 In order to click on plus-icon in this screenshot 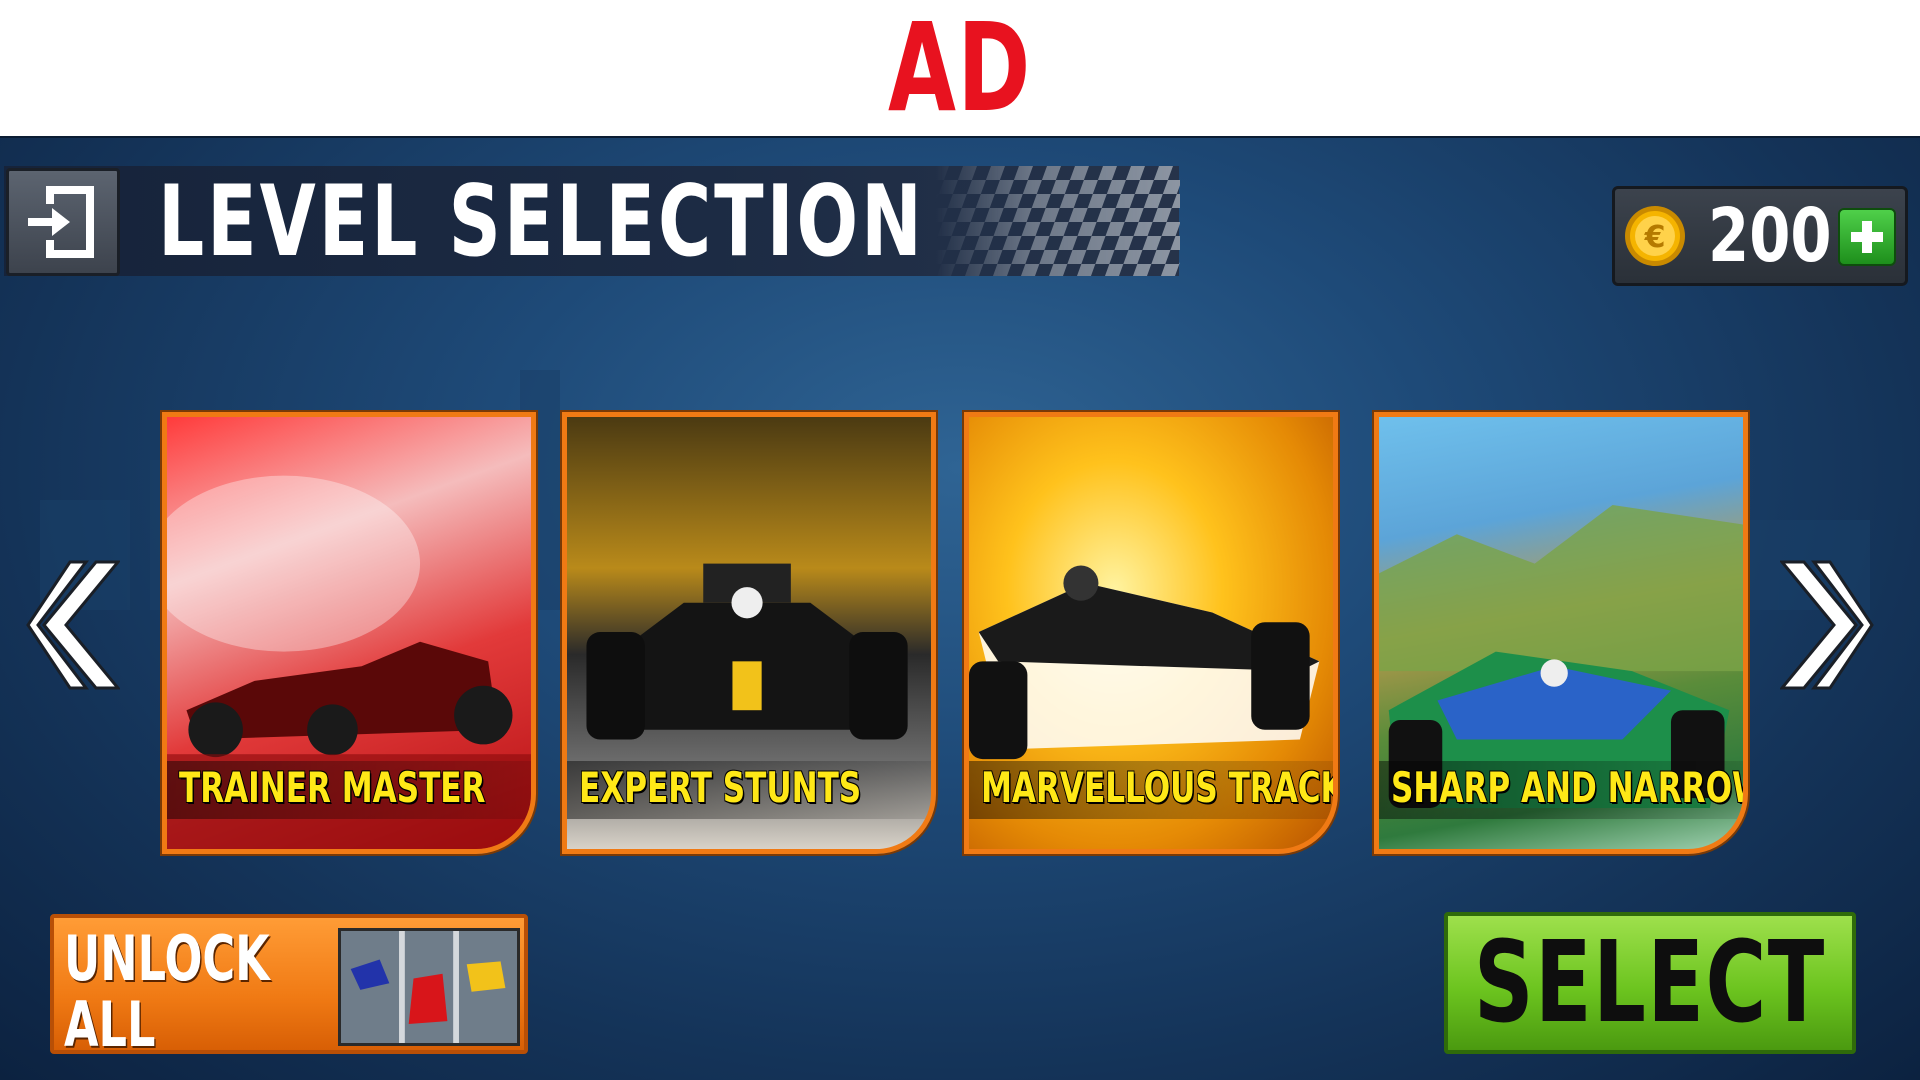, I will do `click(1867, 237)`.